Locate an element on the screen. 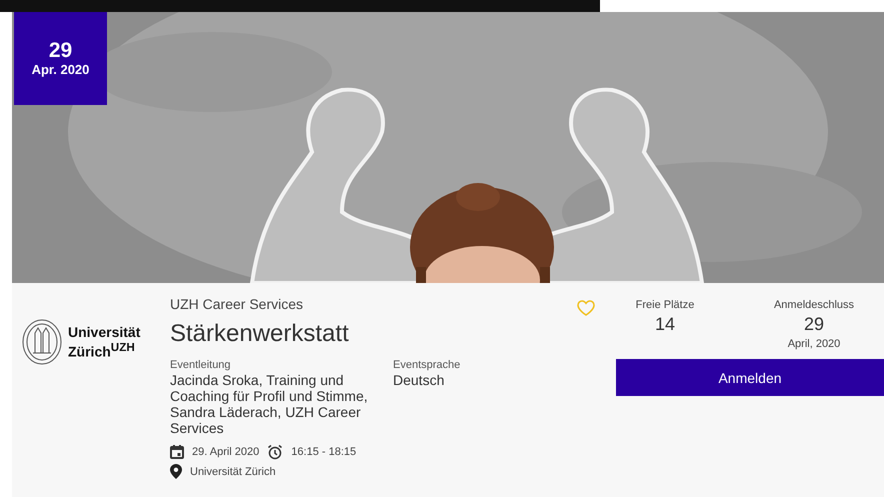 This screenshot has width=884, height=497. heart-icon is located at coordinates (586, 308).